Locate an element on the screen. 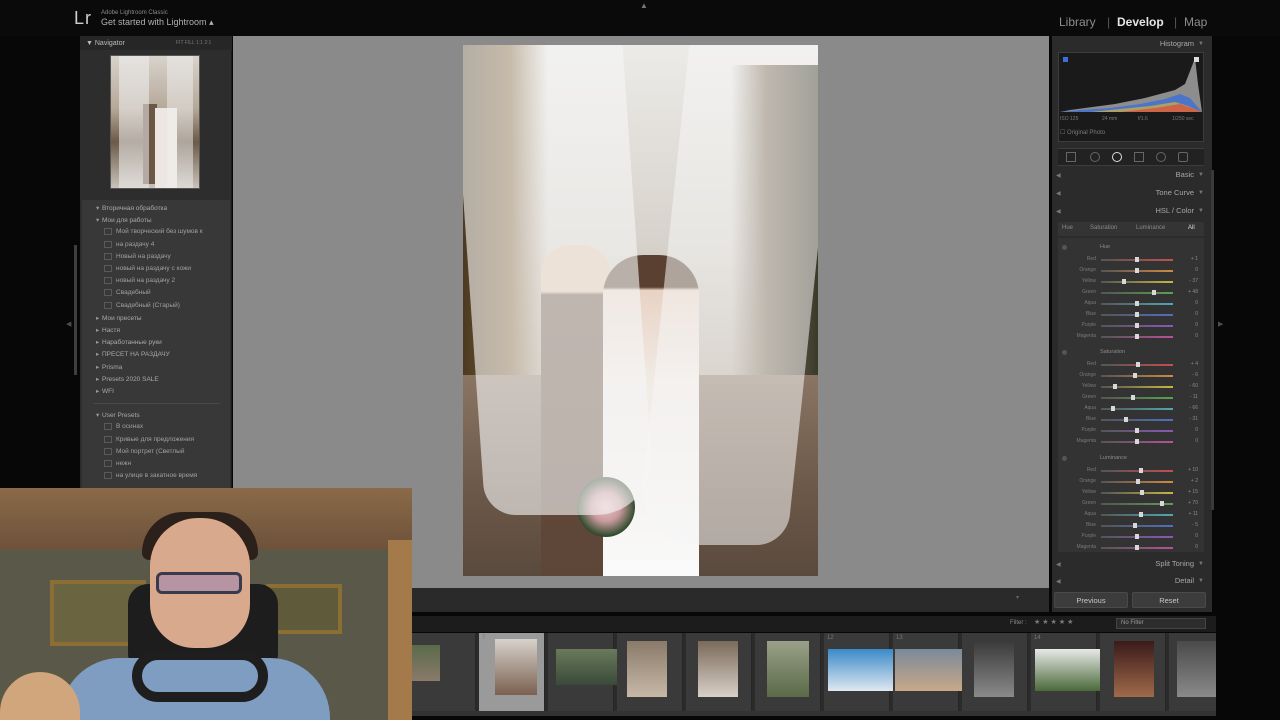 The height and width of the screenshot is (720, 1280). graduated-filter-icon is located at coordinates (1139, 157).